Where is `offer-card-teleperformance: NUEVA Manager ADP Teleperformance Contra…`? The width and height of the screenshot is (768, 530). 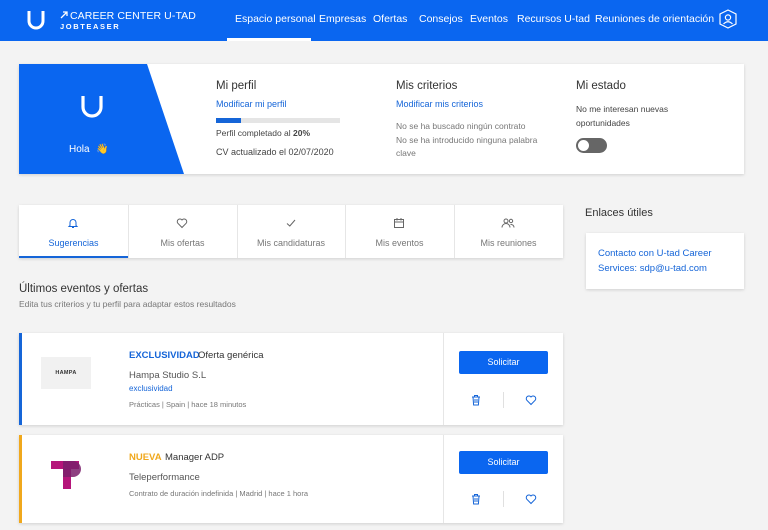 offer-card-teleperformance: NUEVA Manager ADP Teleperformance Contra… is located at coordinates (291, 479).